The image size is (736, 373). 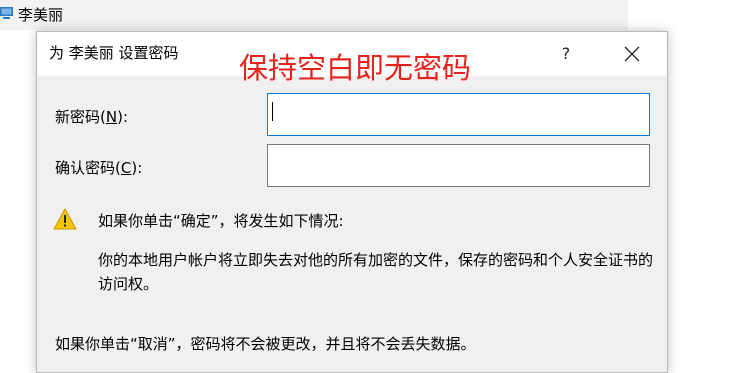 I want to click on close-icon, so click(x=632, y=54).